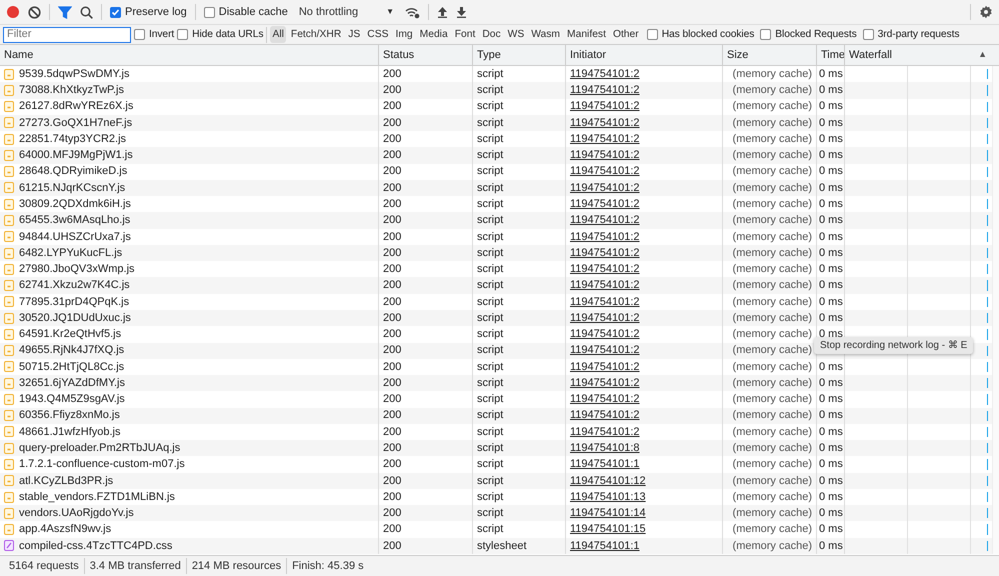 Image resolution: width=999 pixels, height=576 pixels. What do you see at coordinates (72, 188) in the screenshot?
I see `file-name: 61215.NJqrKCscnY.js` at bounding box center [72, 188].